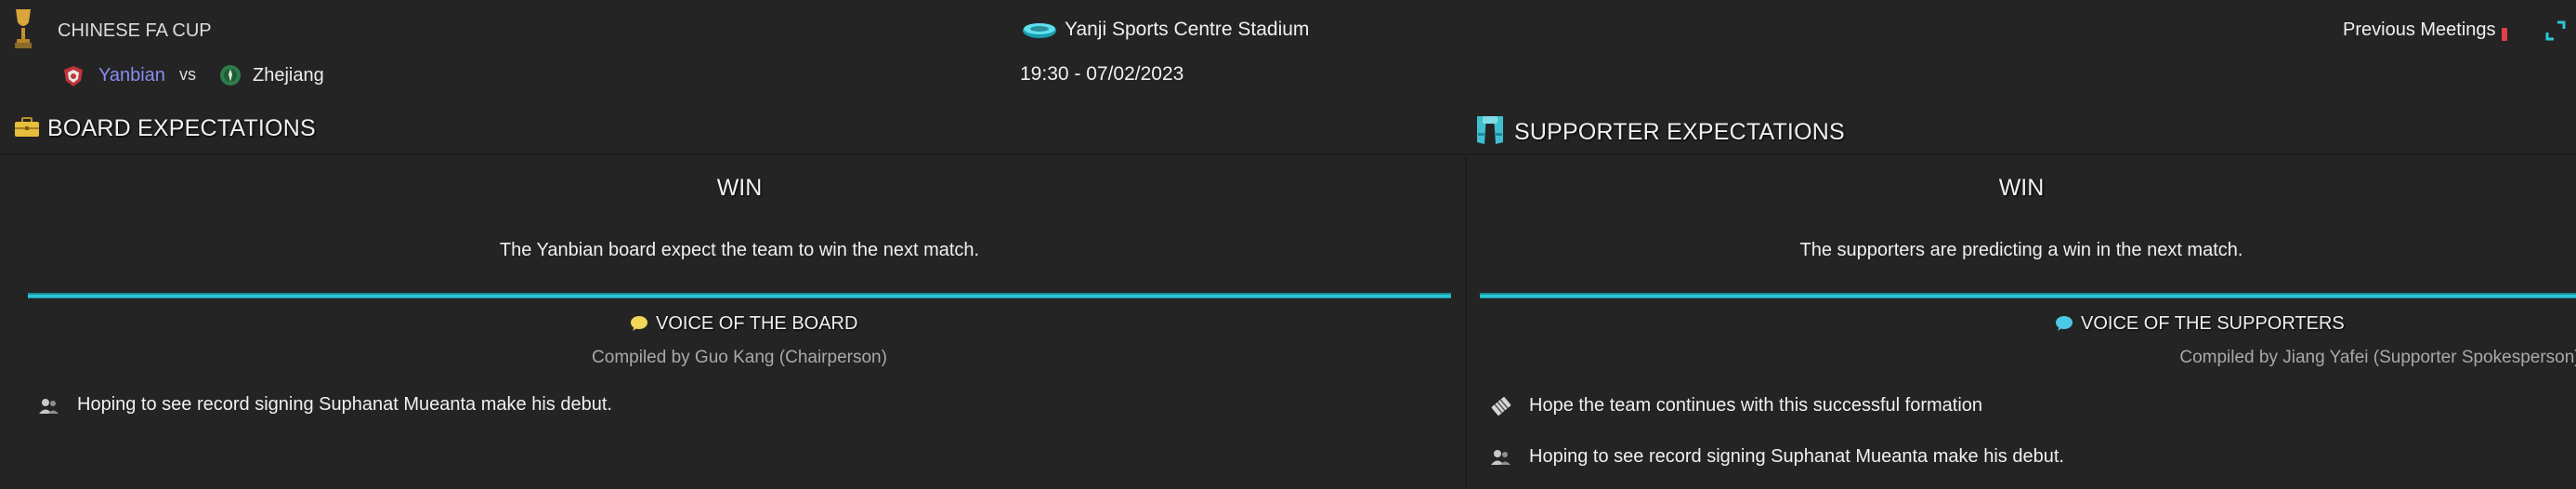 The width and height of the screenshot is (2576, 489). Describe the element at coordinates (27, 128) in the screenshot. I see `briefcase-icon` at that location.